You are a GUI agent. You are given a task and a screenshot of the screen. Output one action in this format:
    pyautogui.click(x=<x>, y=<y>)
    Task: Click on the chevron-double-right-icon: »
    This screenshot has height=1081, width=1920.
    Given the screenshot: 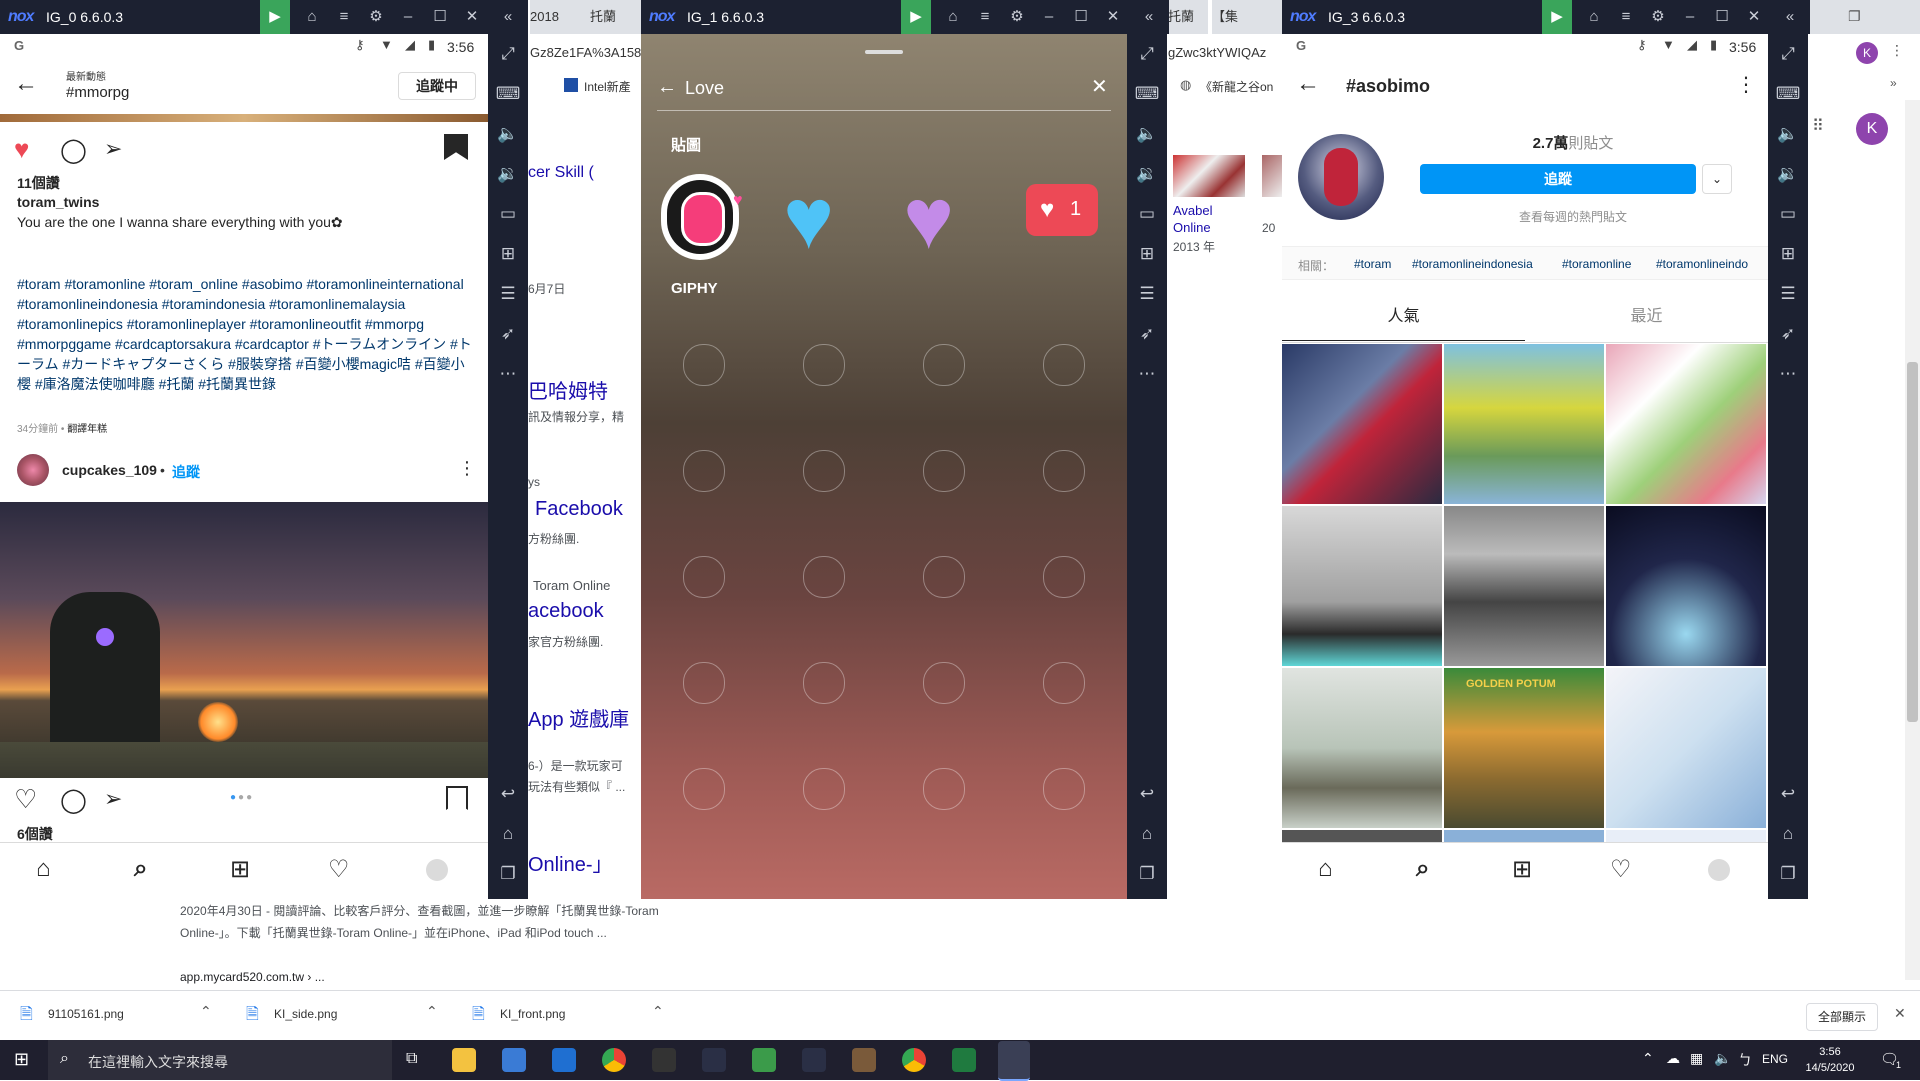 What is the action you would take?
    pyautogui.click(x=1893, y=83)
    